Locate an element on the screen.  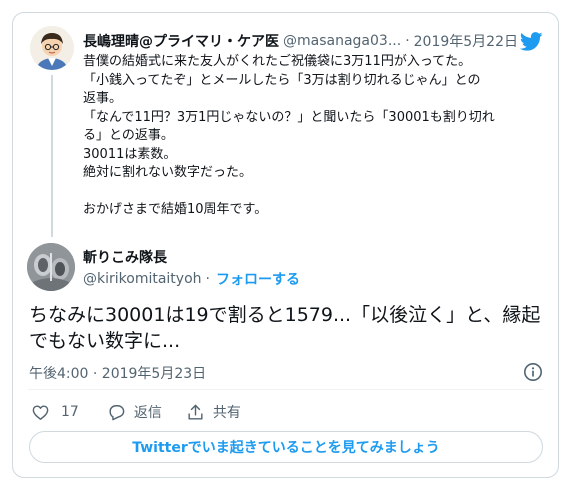
like-button: 17 is located at coordinates (55, 412).